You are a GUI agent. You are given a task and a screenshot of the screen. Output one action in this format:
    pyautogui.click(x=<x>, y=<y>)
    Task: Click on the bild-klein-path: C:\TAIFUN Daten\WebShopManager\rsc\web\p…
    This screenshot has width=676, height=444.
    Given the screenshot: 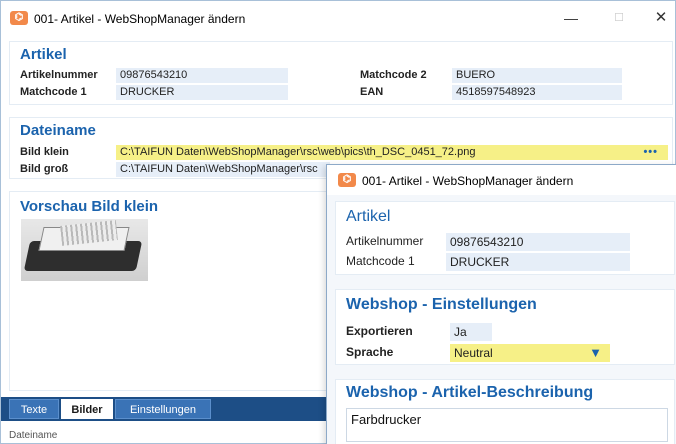 What is the action you would take?
    pyautogui.click(x=298, y=152)
    